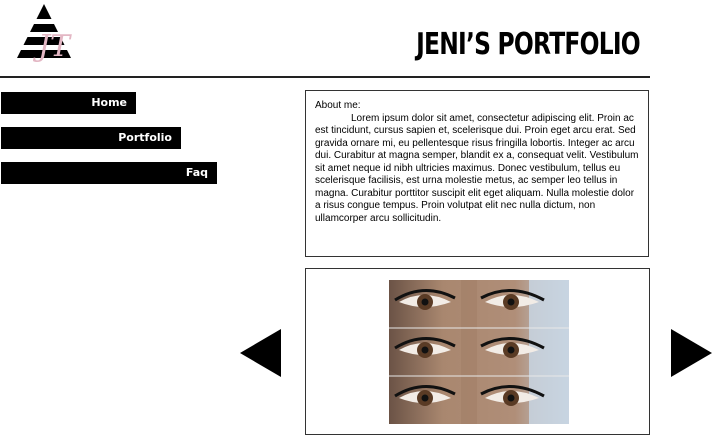 The height and width of the screenshot is (435, 713). Describe the element at coordinates (52, 46) in the screenshot. I see `logo-monogram: JT` at that location.